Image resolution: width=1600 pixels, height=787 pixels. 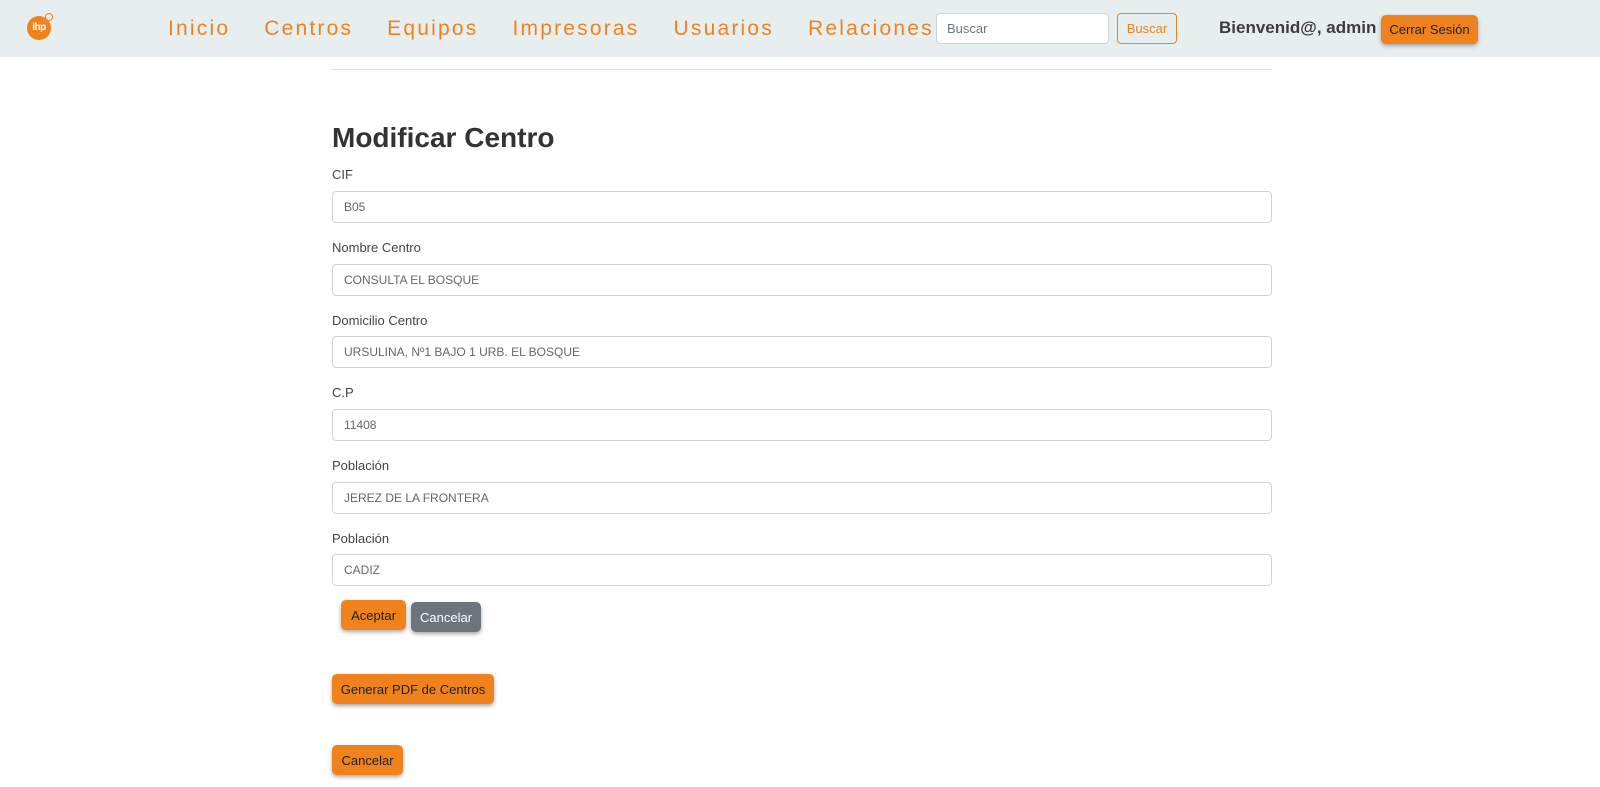 I want to click on cif-label: CIF, so click(x=342, y=174).